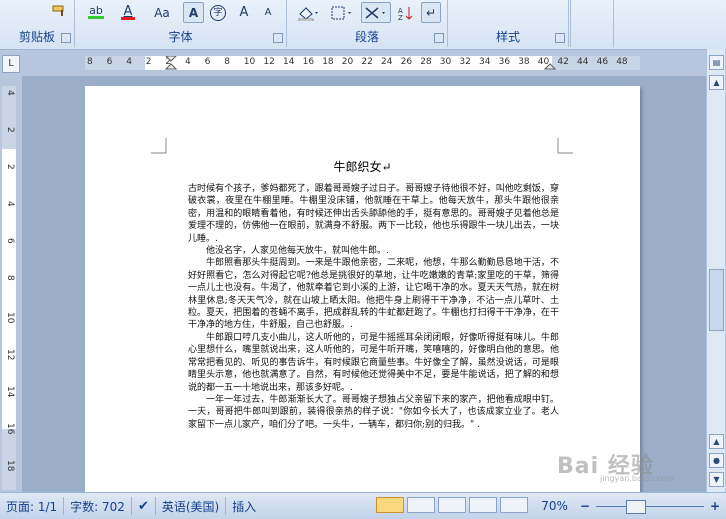 This screenshot has height=519, width=726. I want to click on highlight-button: ab, so click(96, 12).